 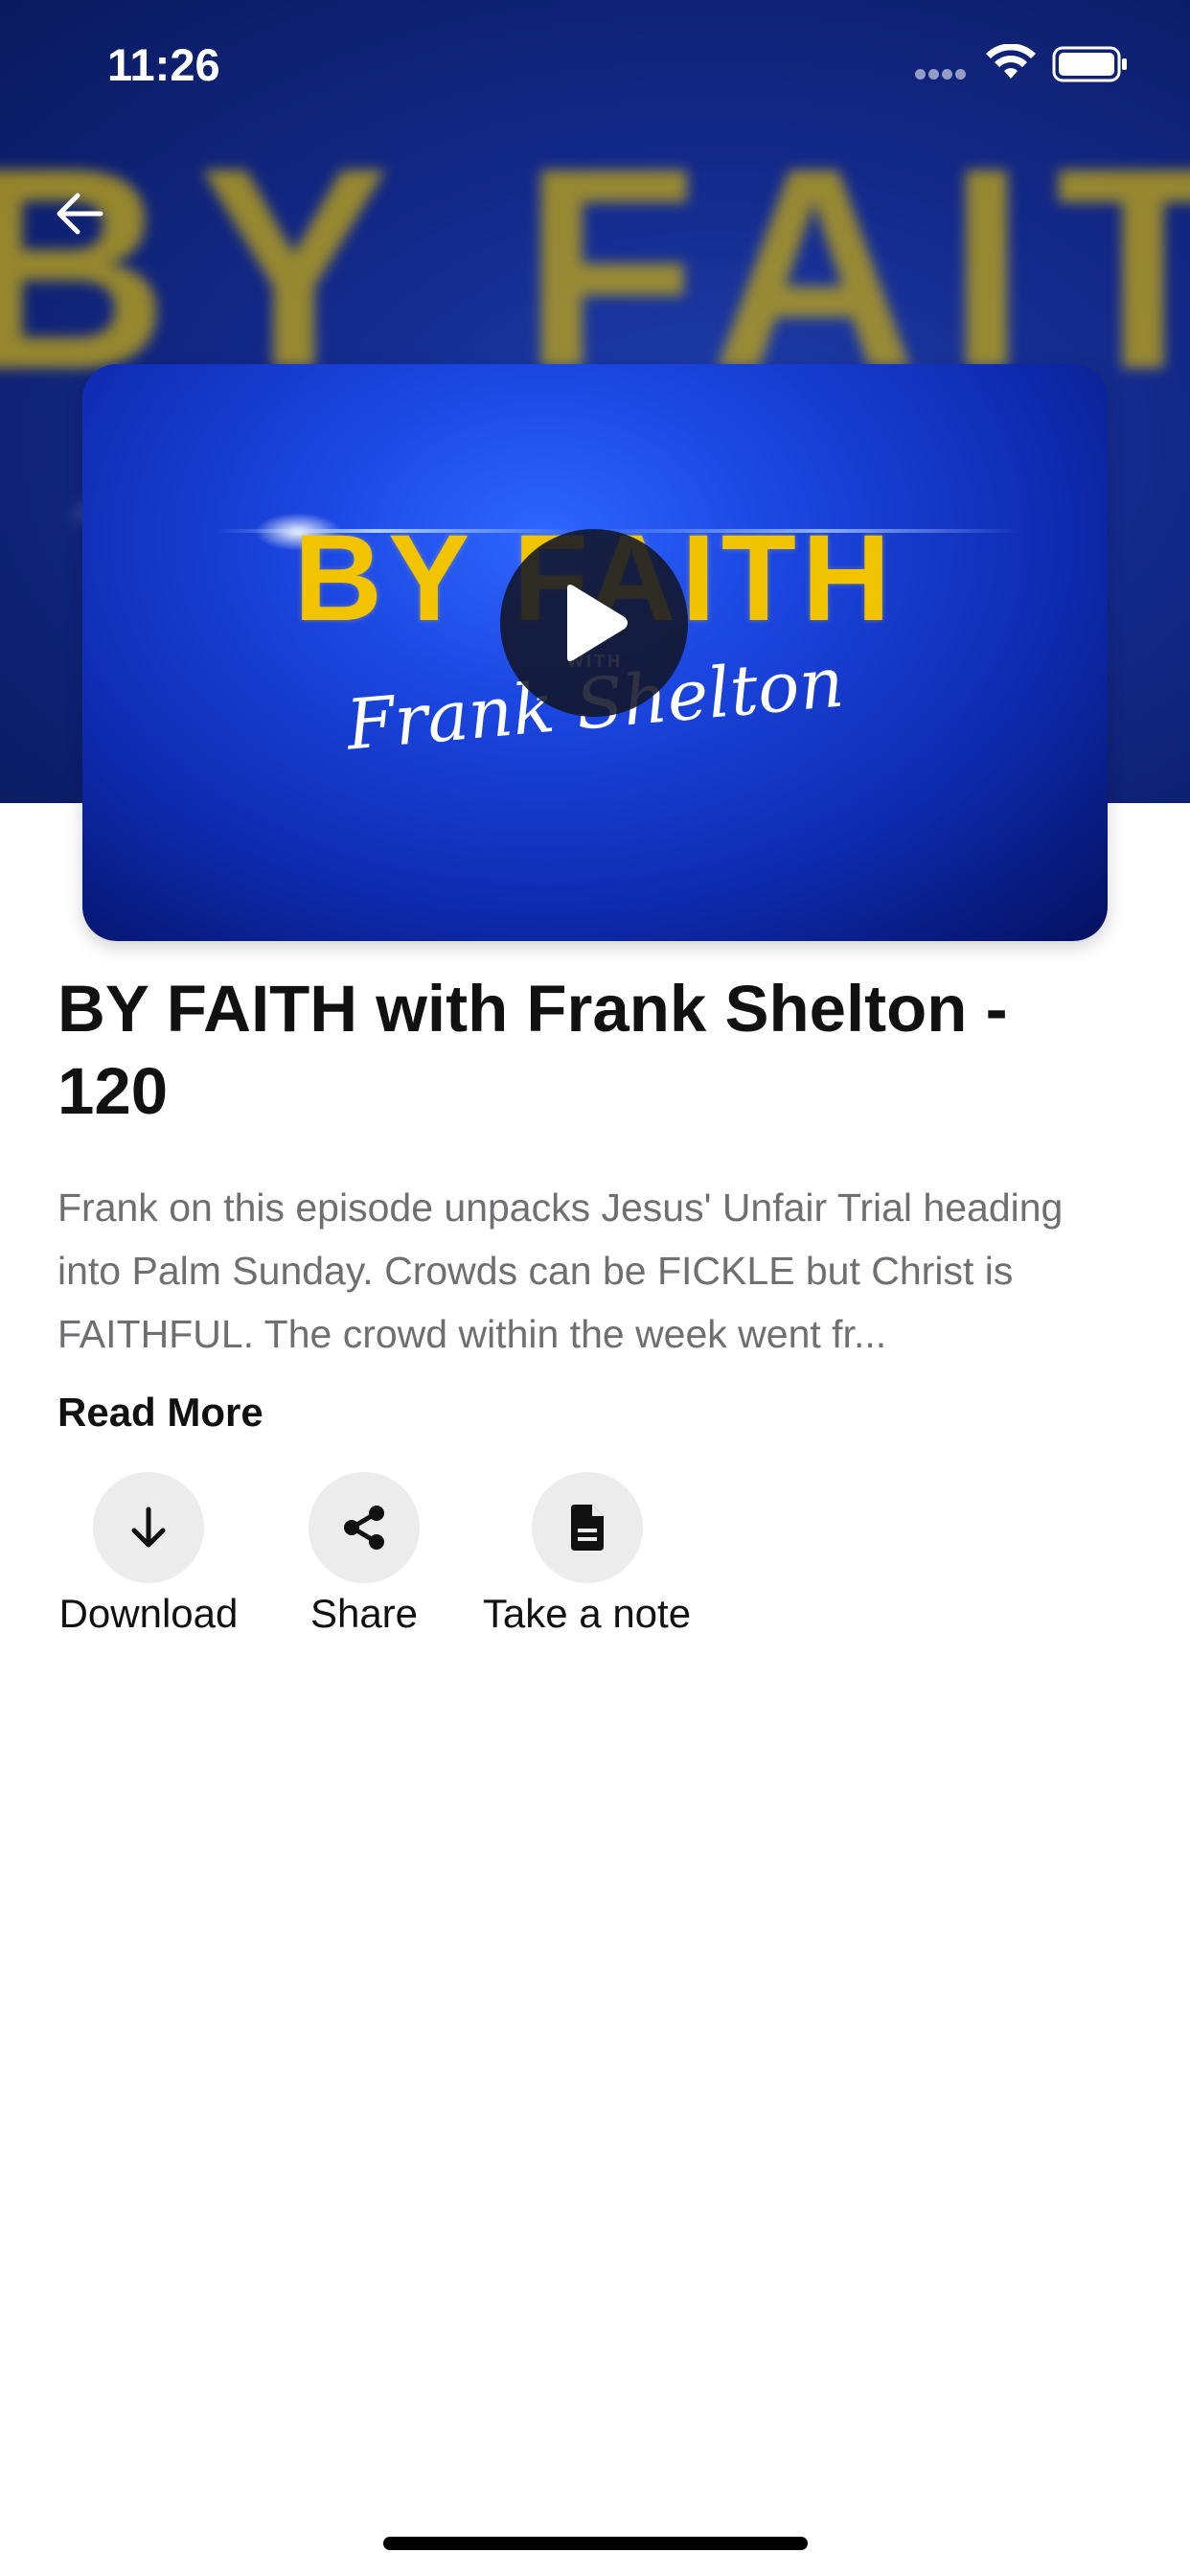 I want to click on share-icon-circle, so click(x=365, y=1527).